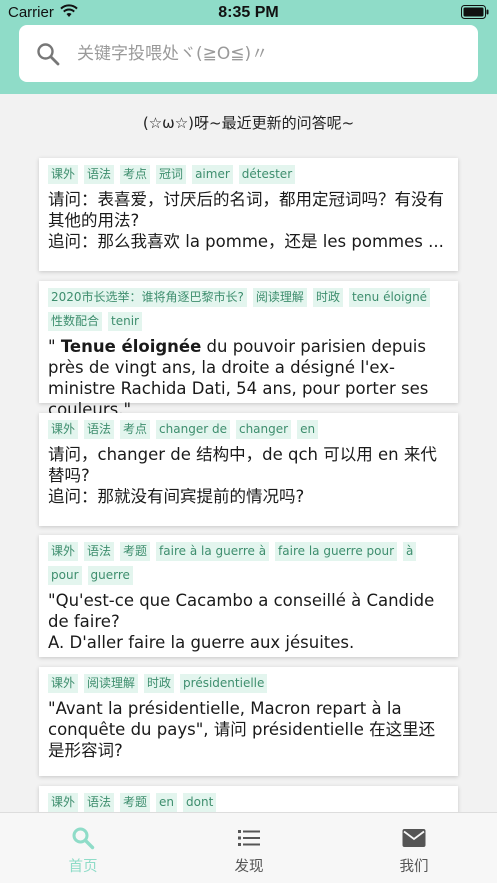 This screenshot has height=883, width=497. I want to click on tag: tenu éloigné, so click(389, 297).